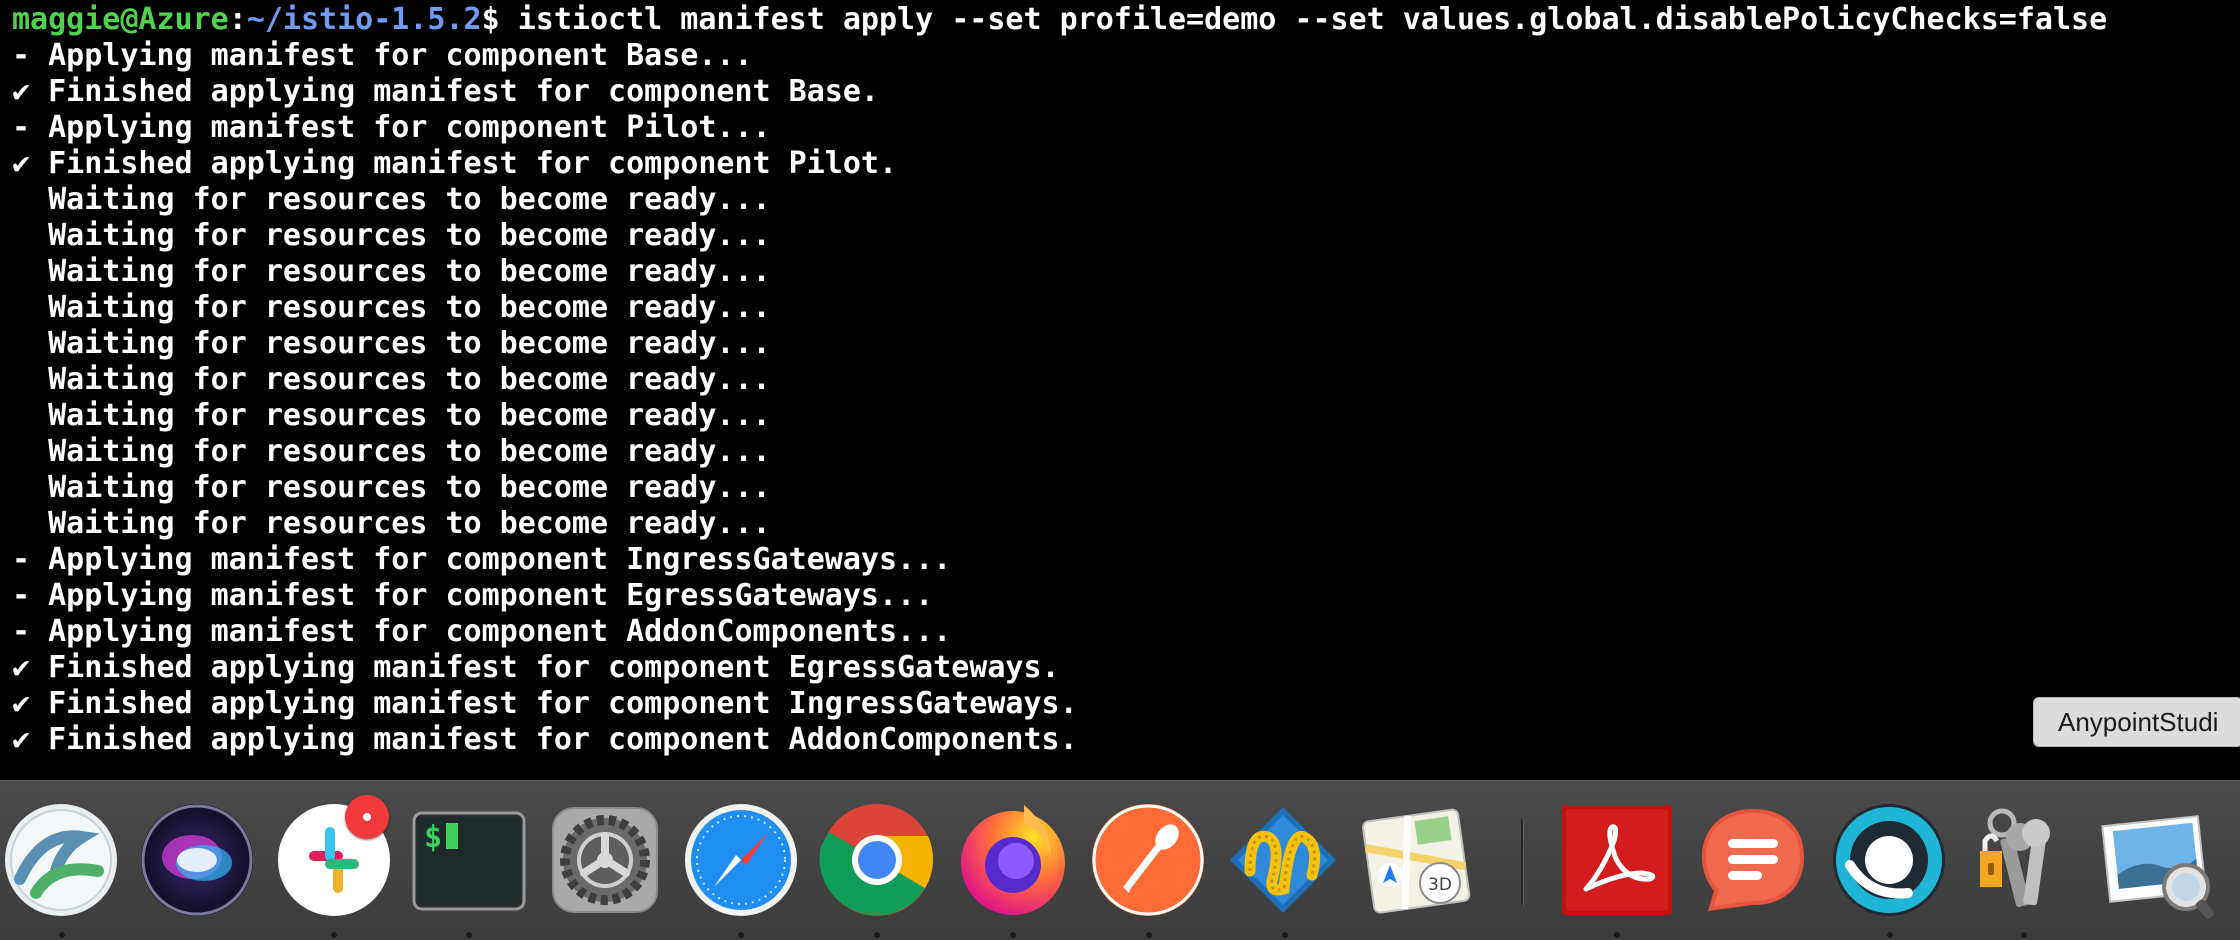 Image resolution: width=2240 pixels, height=940 pixels. I want to click on dock-item-chrome, so click(877, 860).